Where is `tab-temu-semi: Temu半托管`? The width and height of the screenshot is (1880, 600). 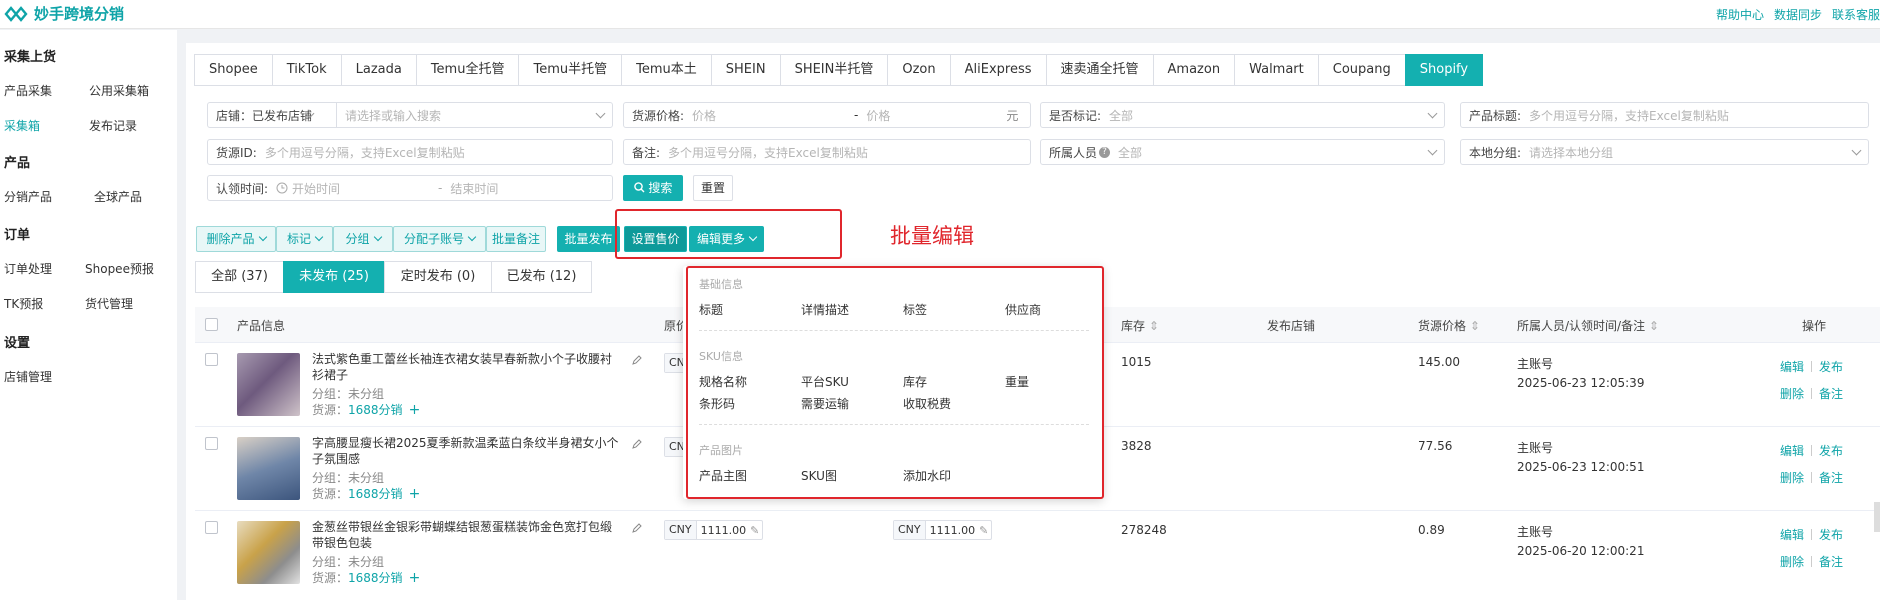 tab-temu-semi: Temu半托管 is located at coordinates (570, 70).